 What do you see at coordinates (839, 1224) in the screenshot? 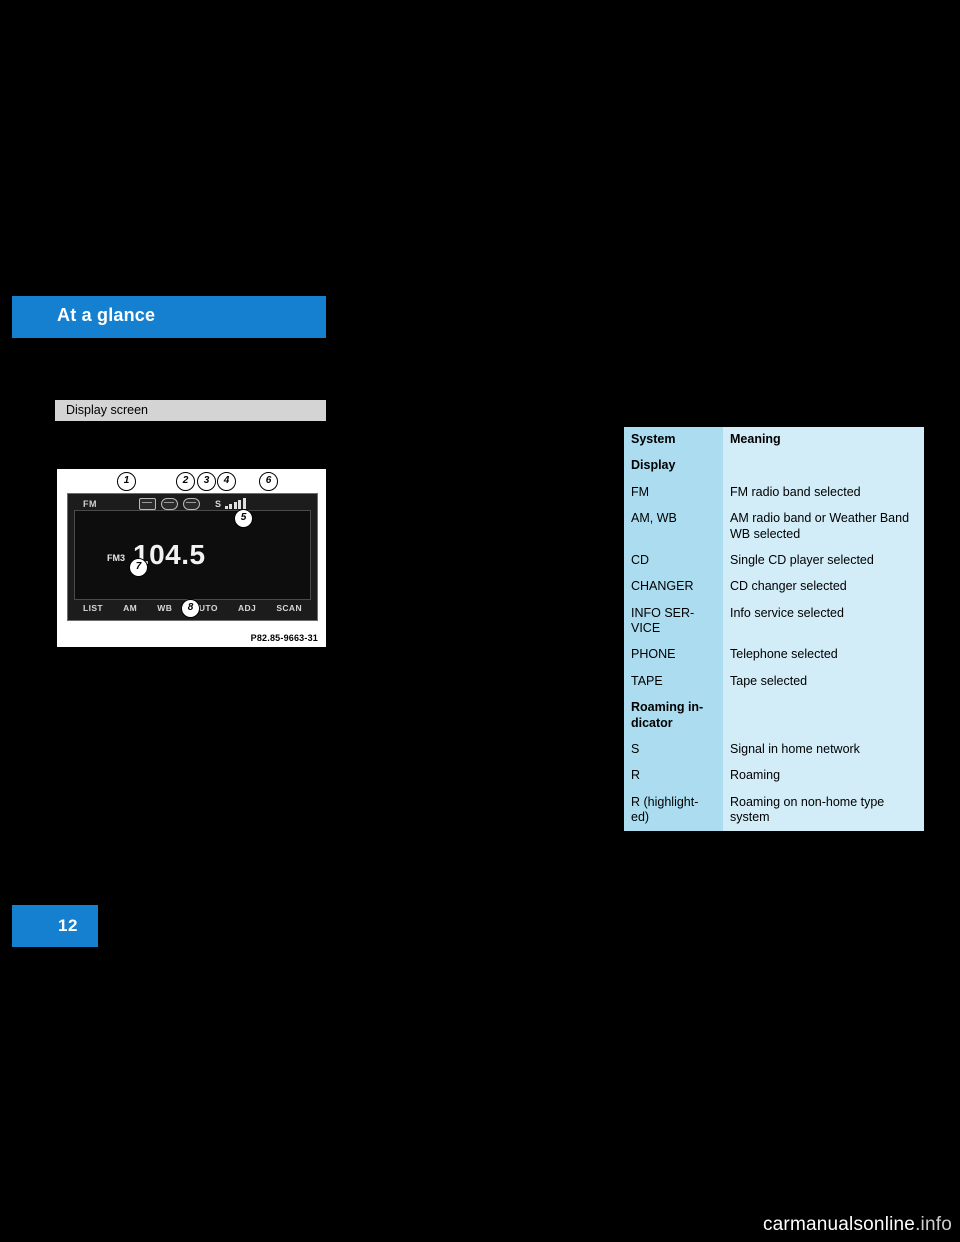
I see `watermark-main: carmanualsonline` at bounding box center [839, 1224].